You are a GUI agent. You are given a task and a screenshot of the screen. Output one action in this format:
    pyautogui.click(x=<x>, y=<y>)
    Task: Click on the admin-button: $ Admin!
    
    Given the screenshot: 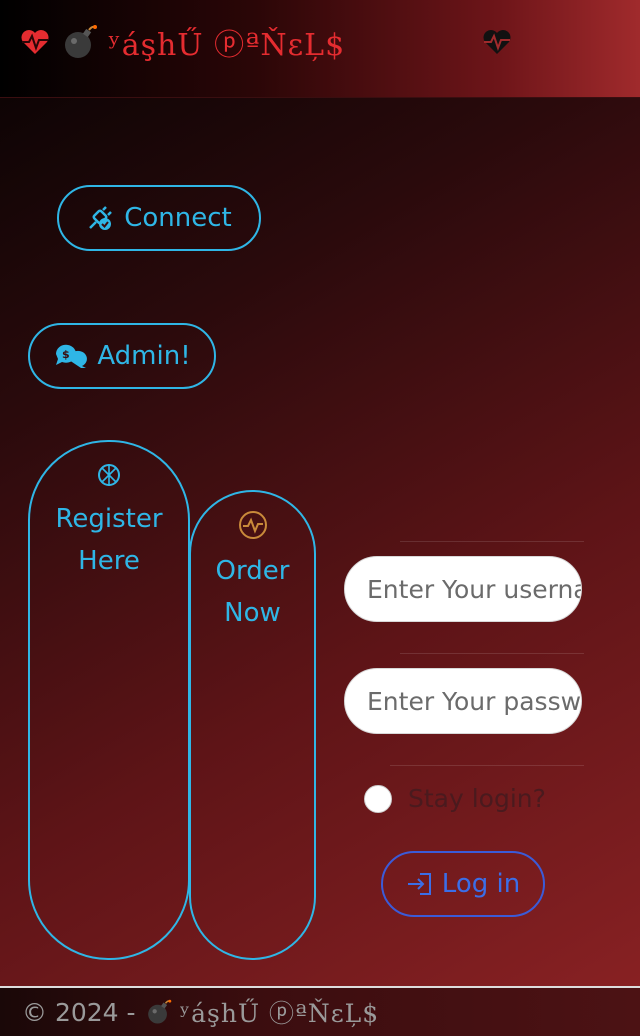 What is the action you would take?
    pyautogui.click(x=122, y=356)
    